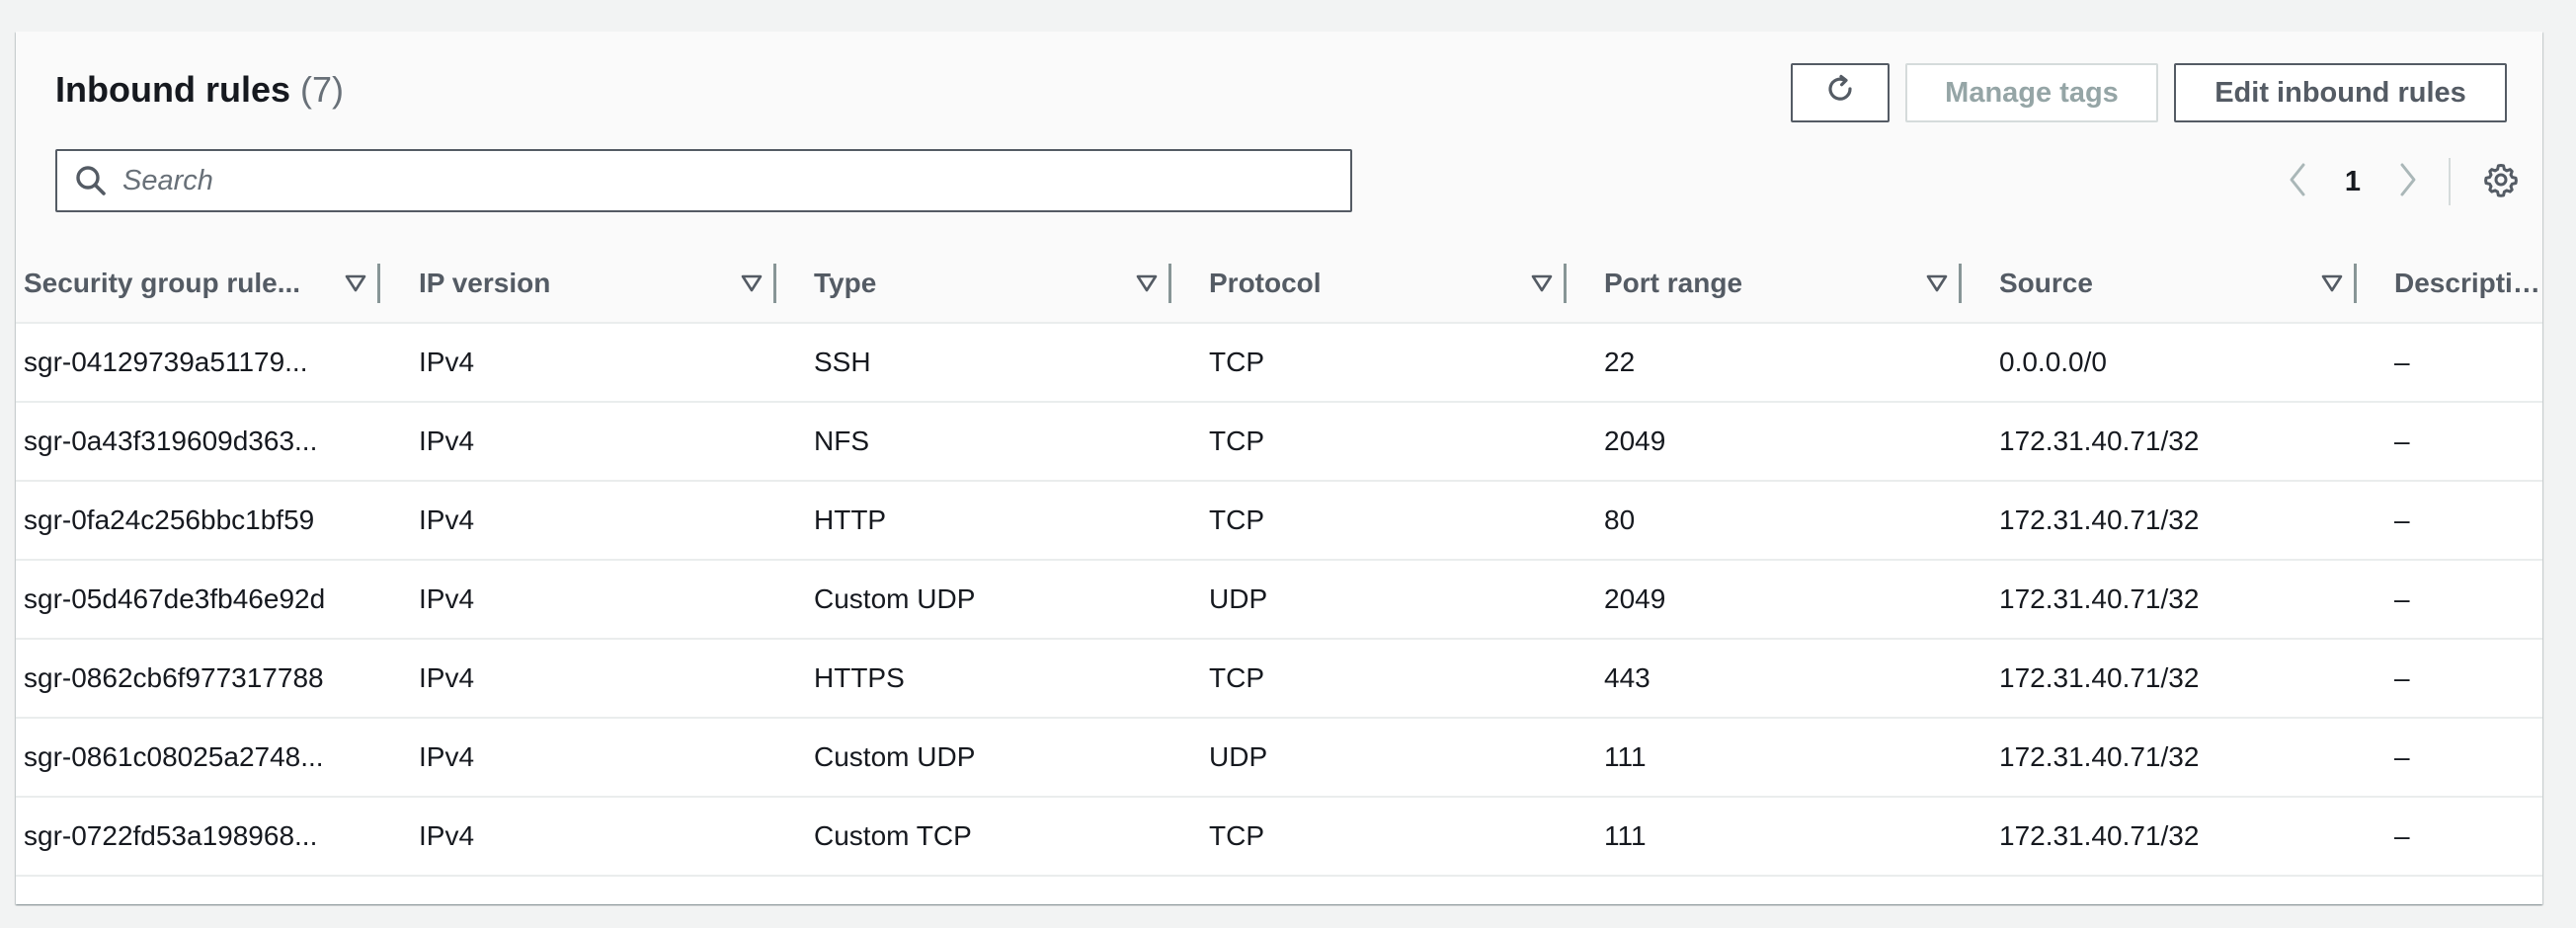 The height and width of the screenshot is (928, 2576). I want to click on cell-rule-id: sgr-0fa24c256bbc1bf59, so click(169, 519).